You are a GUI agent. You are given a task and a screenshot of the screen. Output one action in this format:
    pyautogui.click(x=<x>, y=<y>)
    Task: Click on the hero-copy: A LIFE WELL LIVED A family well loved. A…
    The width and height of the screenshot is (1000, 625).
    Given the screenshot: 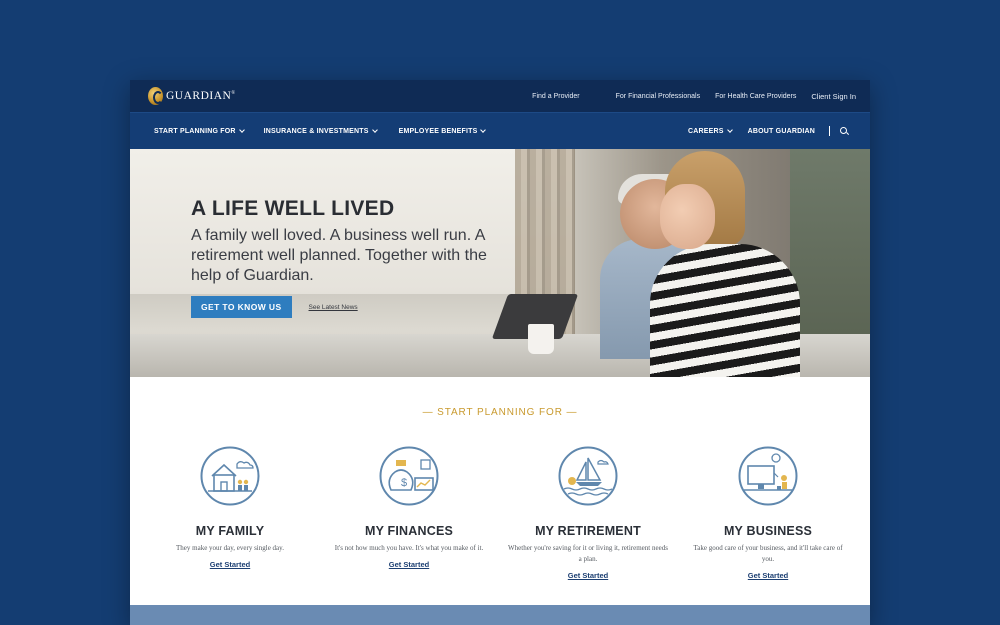 What is the action you would take?
    pyautogui.click(x=351, y=257)
    